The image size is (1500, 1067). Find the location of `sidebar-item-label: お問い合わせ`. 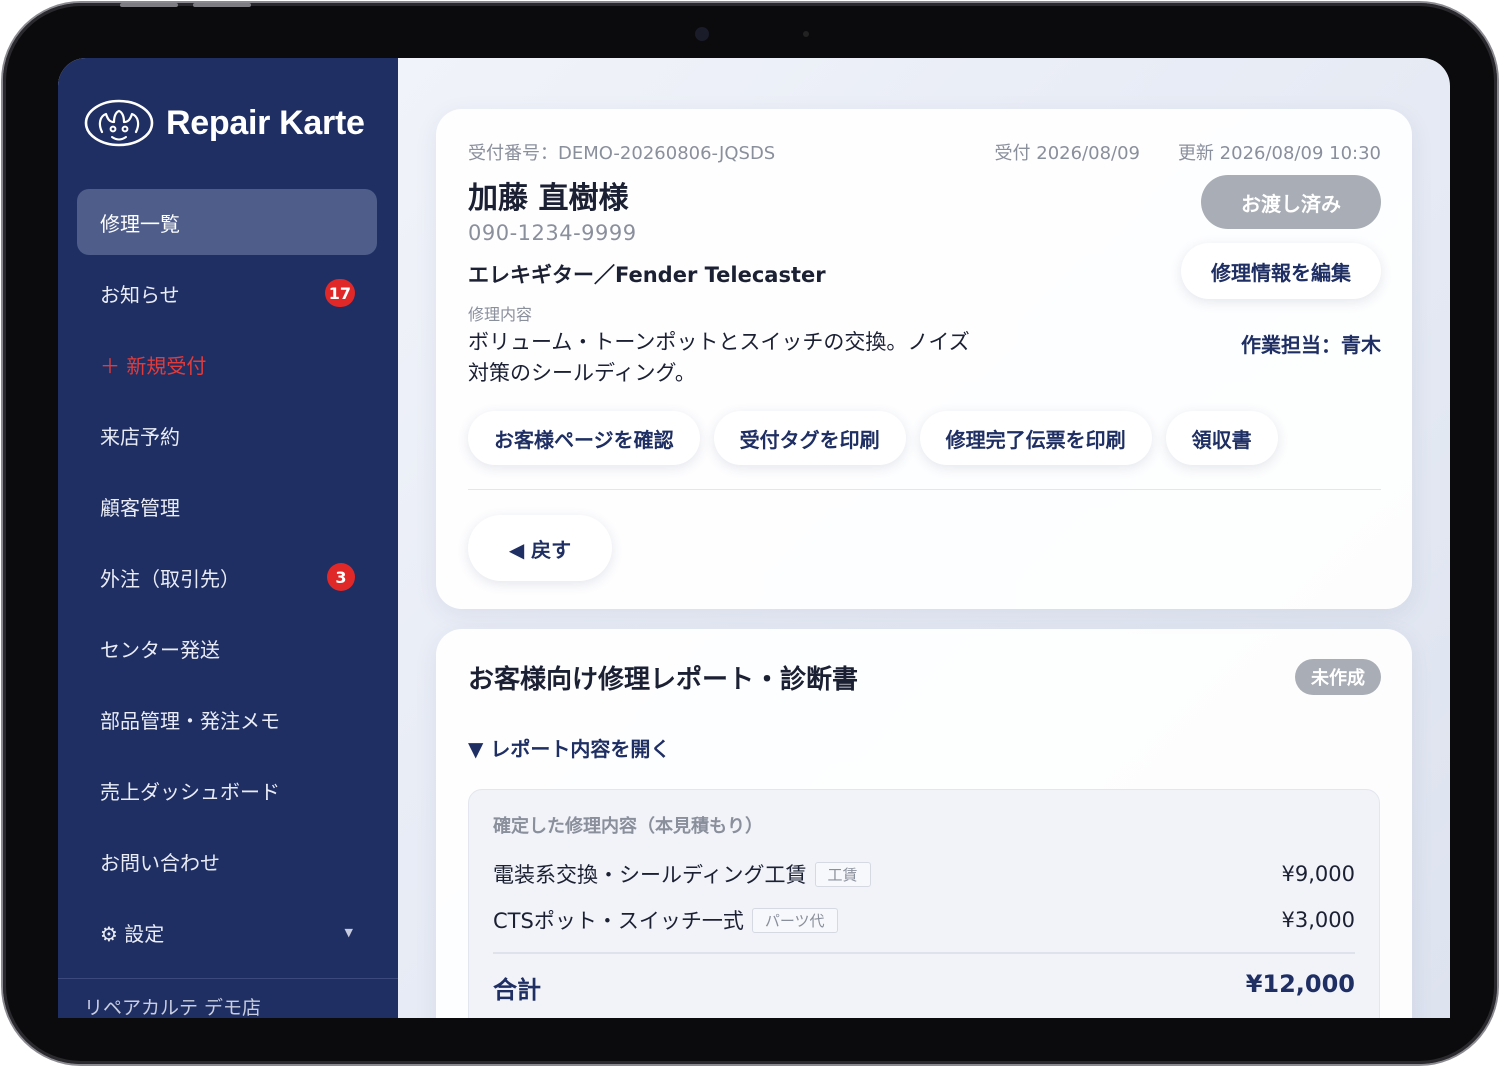

sidebar-item-label: お問い合わせ is located at coordinates (160, 862).